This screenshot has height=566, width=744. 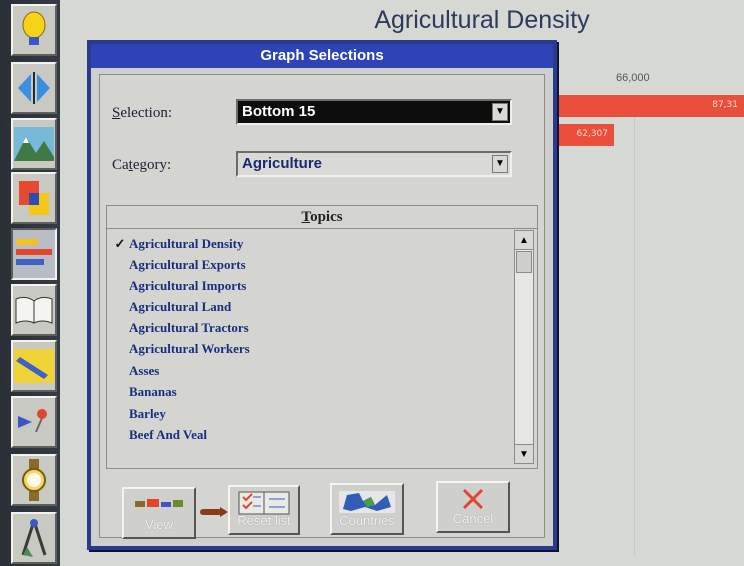 I want to click on list-item: Asses, so click(x=135, y=371).